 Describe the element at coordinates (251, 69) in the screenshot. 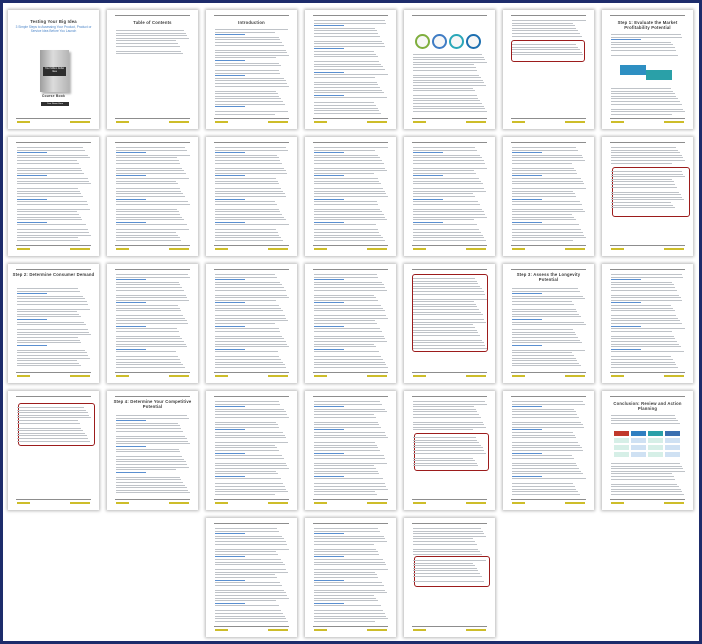

I see `document-page: Introduction` at that location.